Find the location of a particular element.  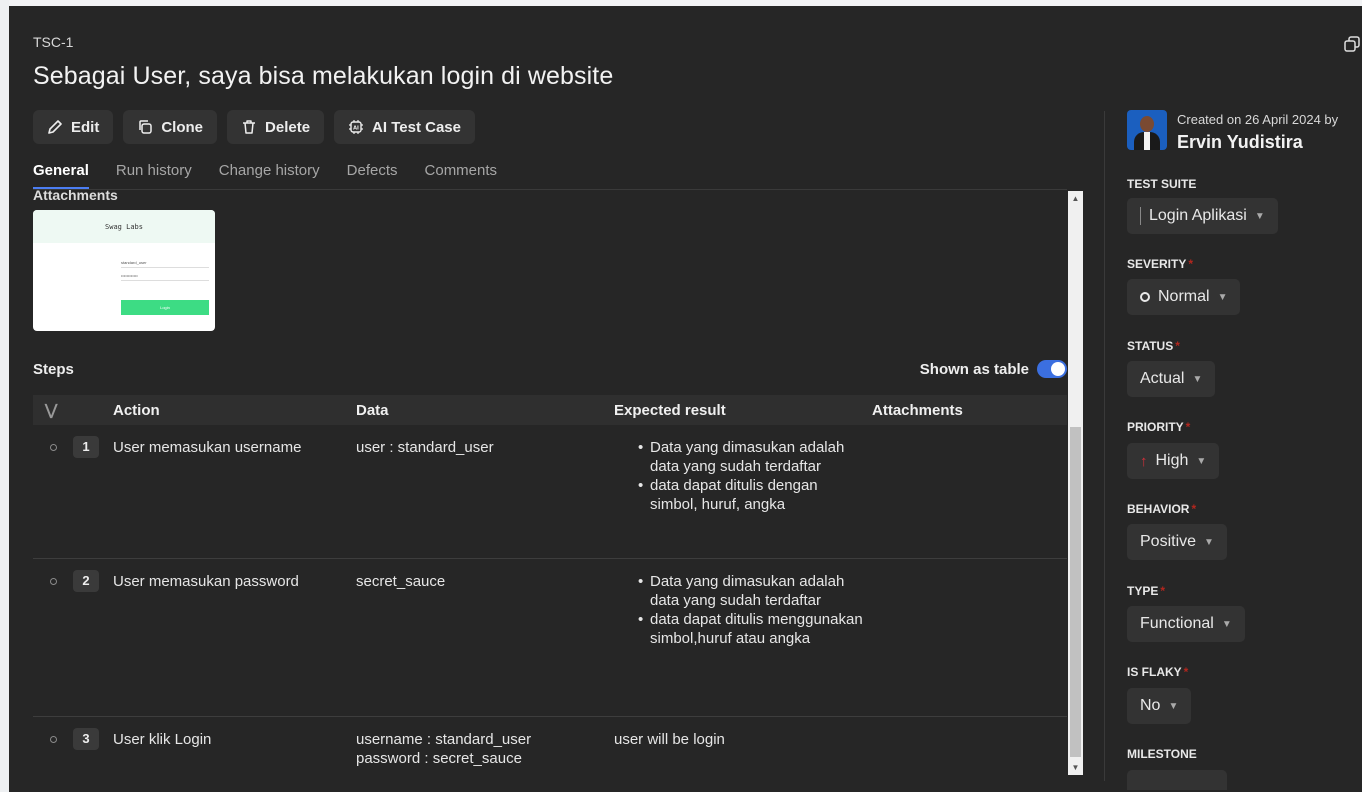

milestone-select is located at coordinates (1177, 780).